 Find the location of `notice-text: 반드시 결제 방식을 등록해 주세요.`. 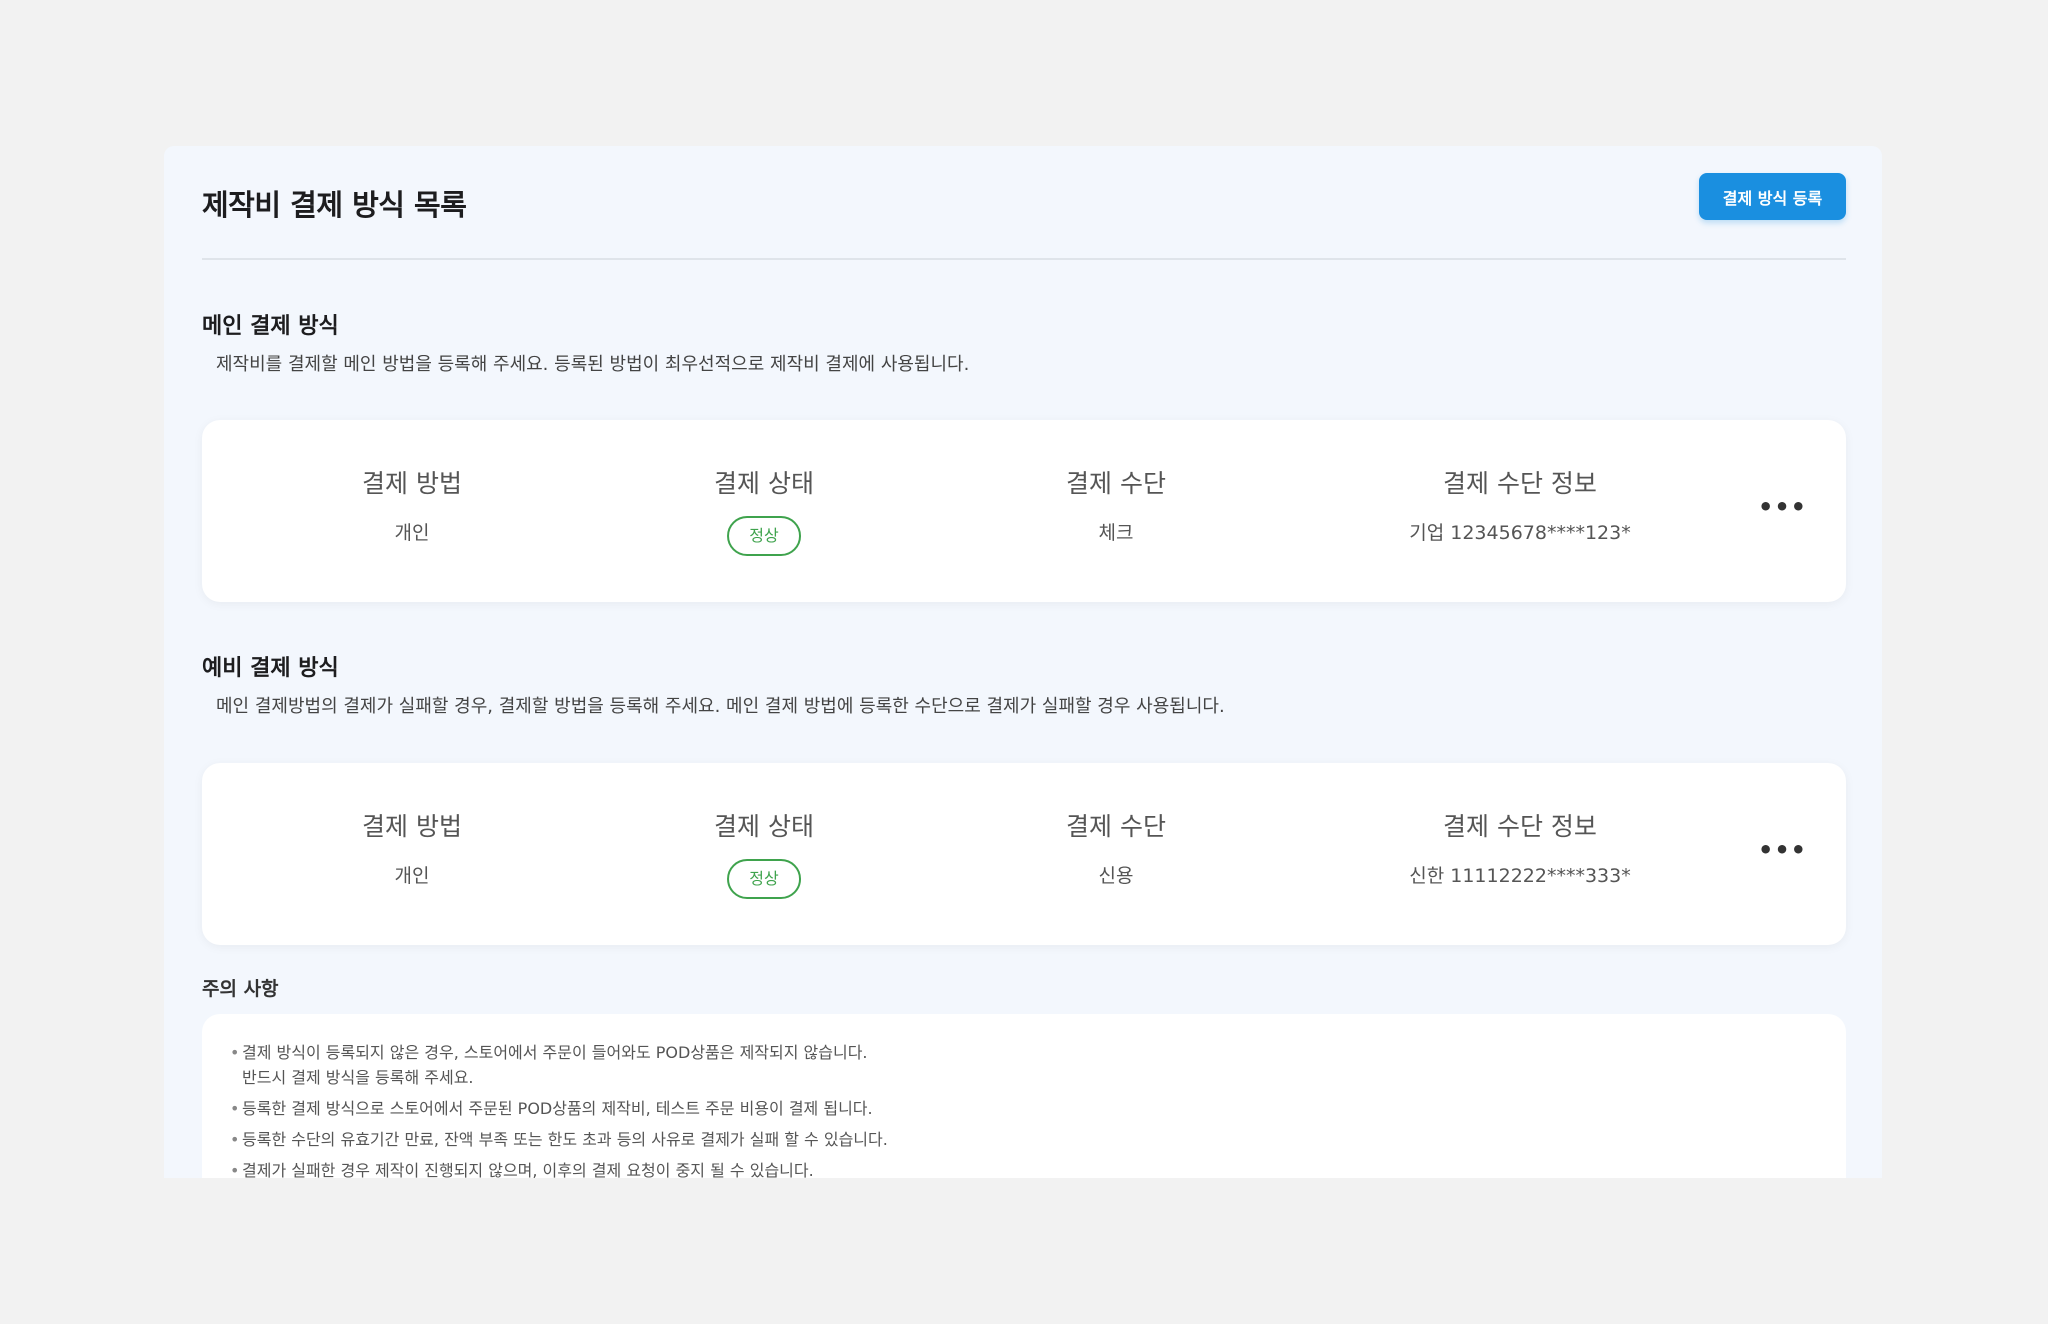

notice-text: 반드시 결제 방식을 등록해 주세요. is located at coordinates (358, 1077).